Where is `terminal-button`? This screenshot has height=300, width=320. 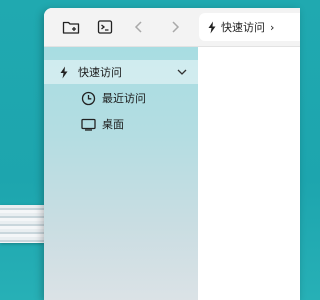
terminal-button is located at coordinates (105, 27).